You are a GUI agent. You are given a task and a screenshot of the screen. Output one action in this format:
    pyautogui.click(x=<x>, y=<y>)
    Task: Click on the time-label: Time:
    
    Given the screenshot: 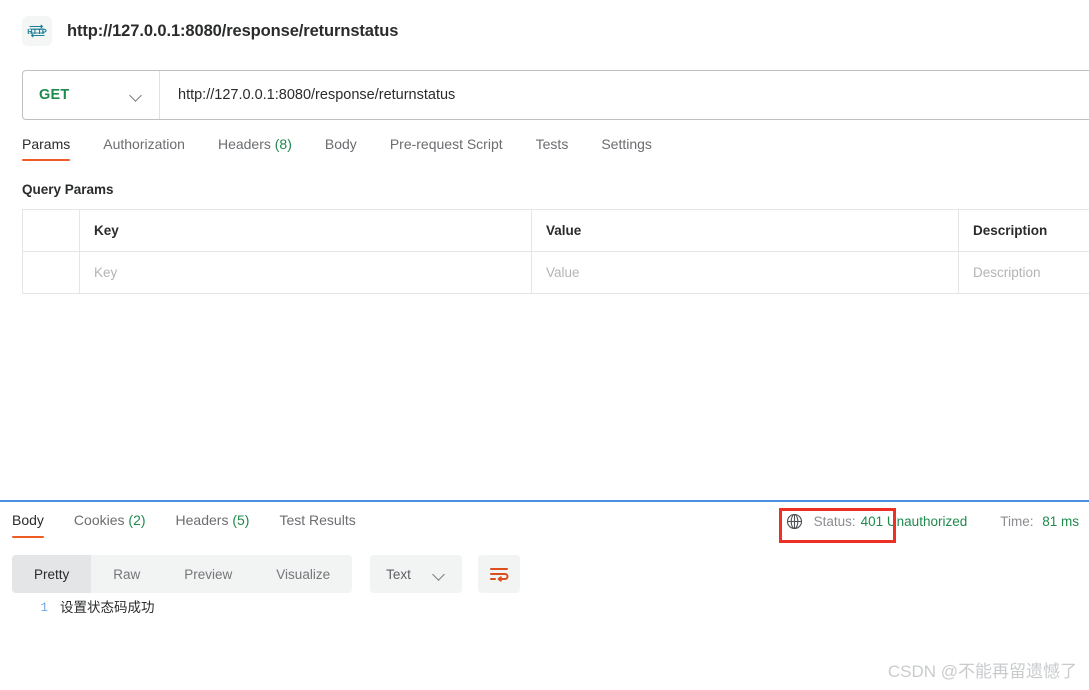 What is the action you would take?
    pyautogui.click(x=1017, y=521)
    